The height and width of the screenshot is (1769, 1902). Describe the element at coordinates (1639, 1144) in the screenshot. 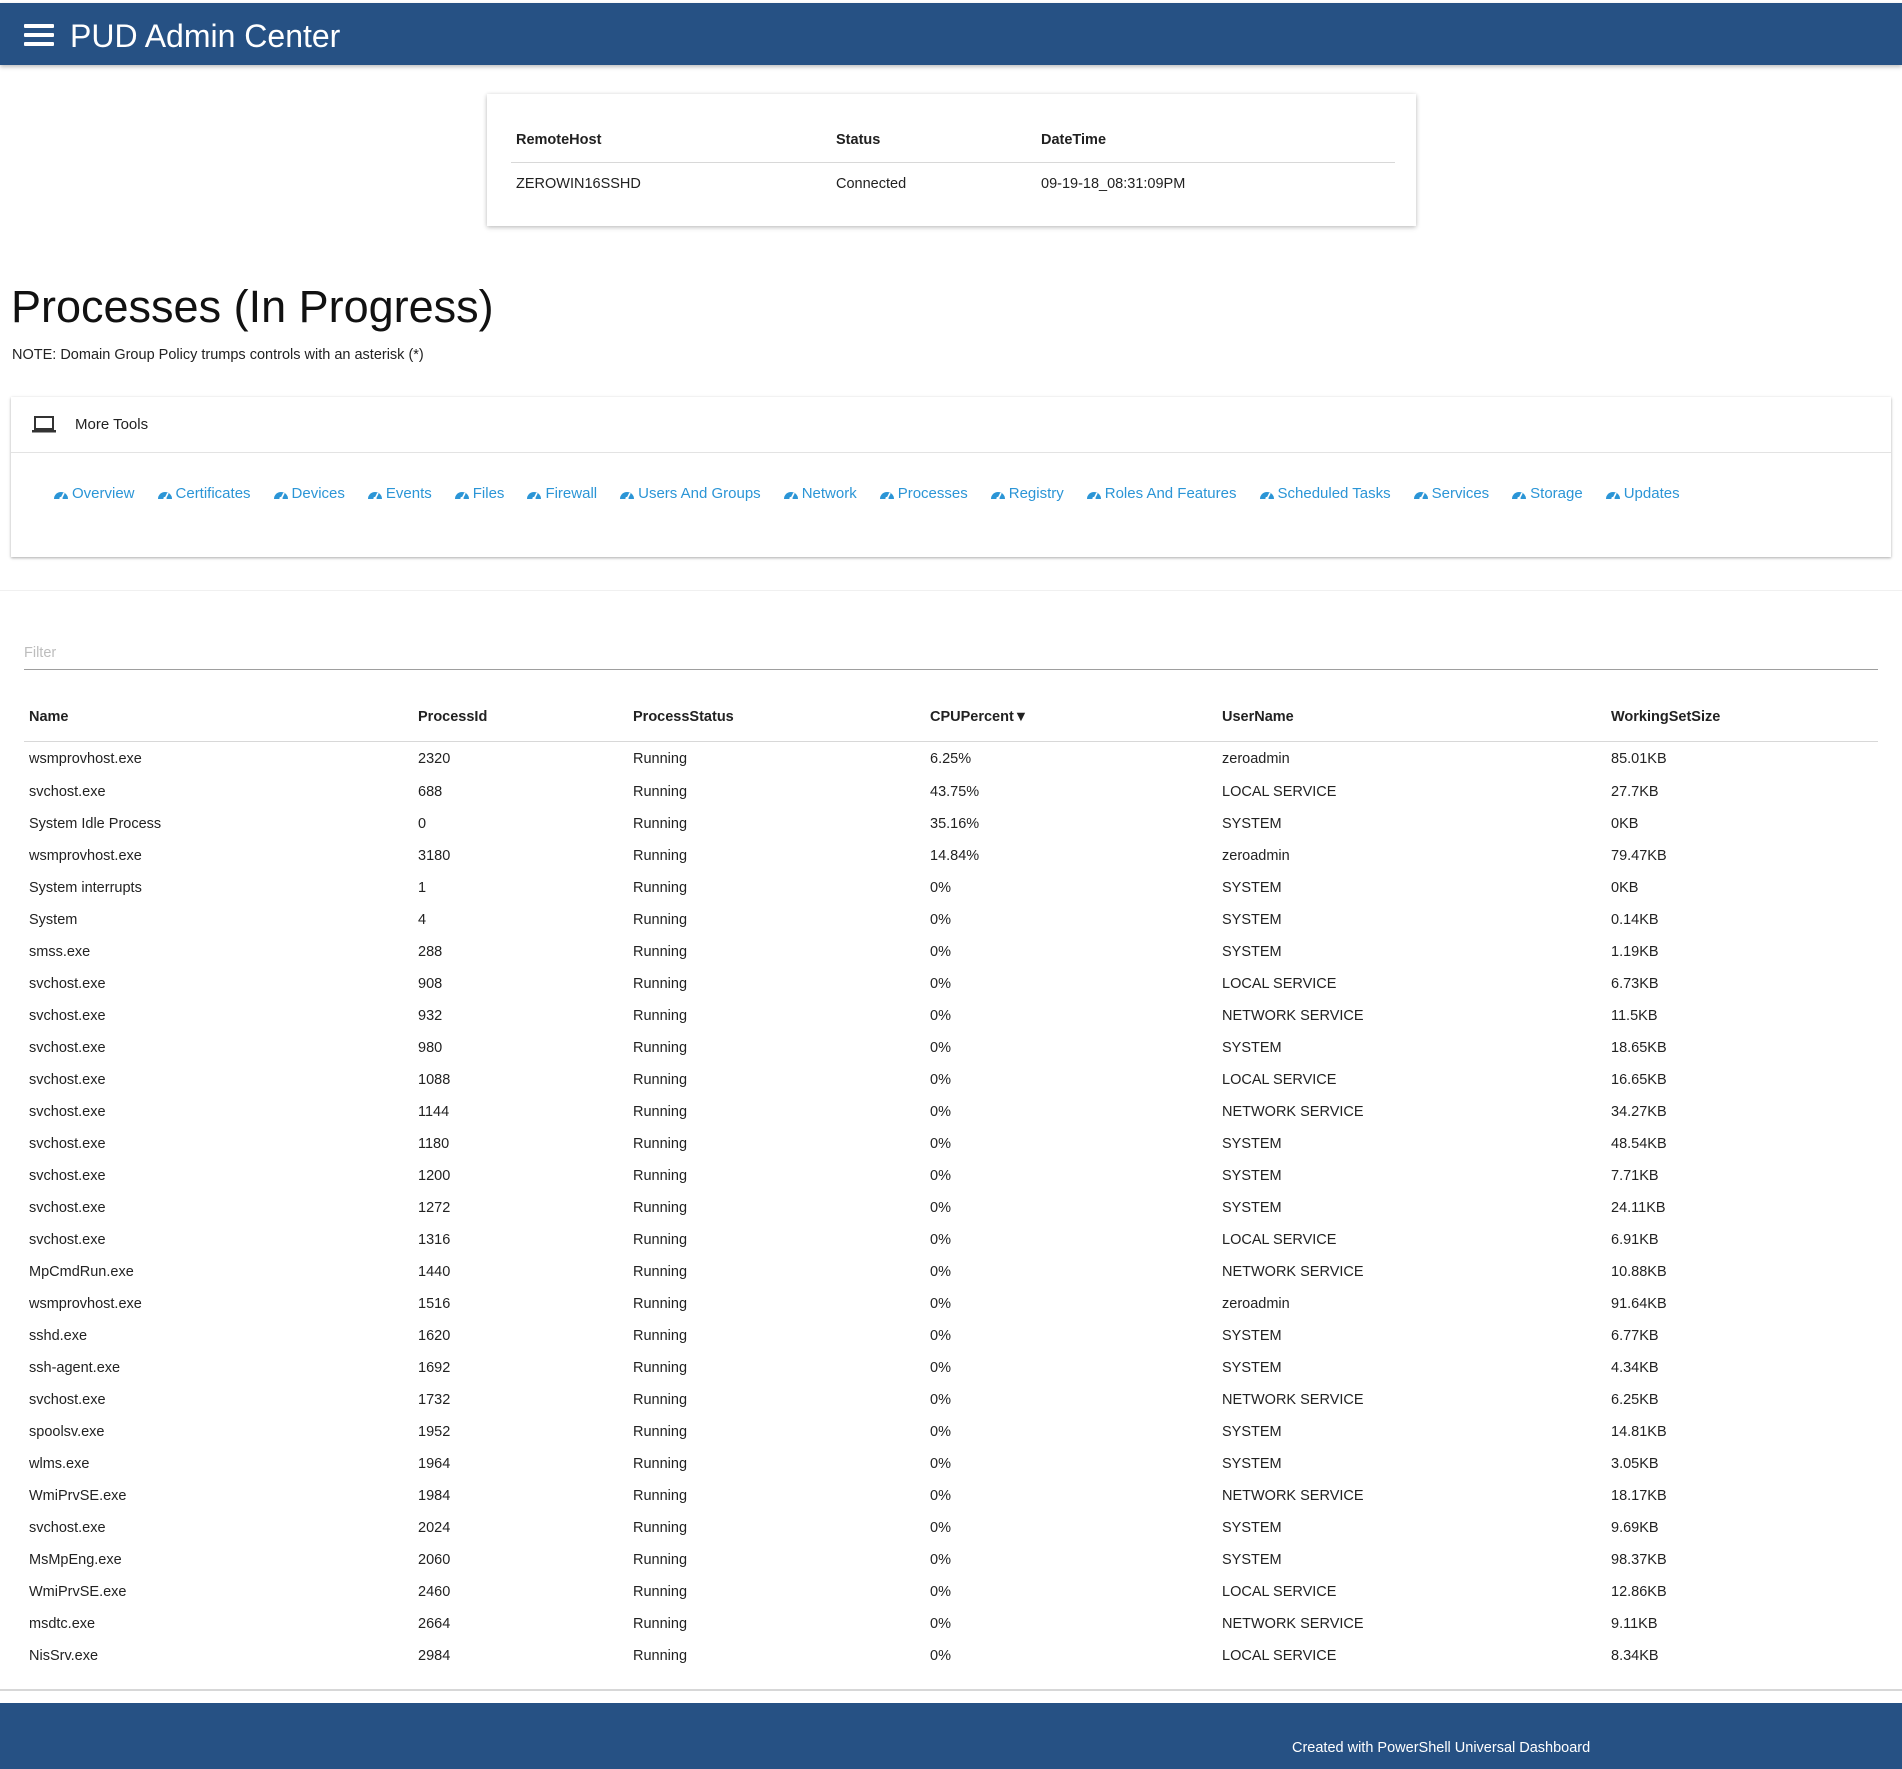

I see `working-set-size: 48.54KB` at that location.